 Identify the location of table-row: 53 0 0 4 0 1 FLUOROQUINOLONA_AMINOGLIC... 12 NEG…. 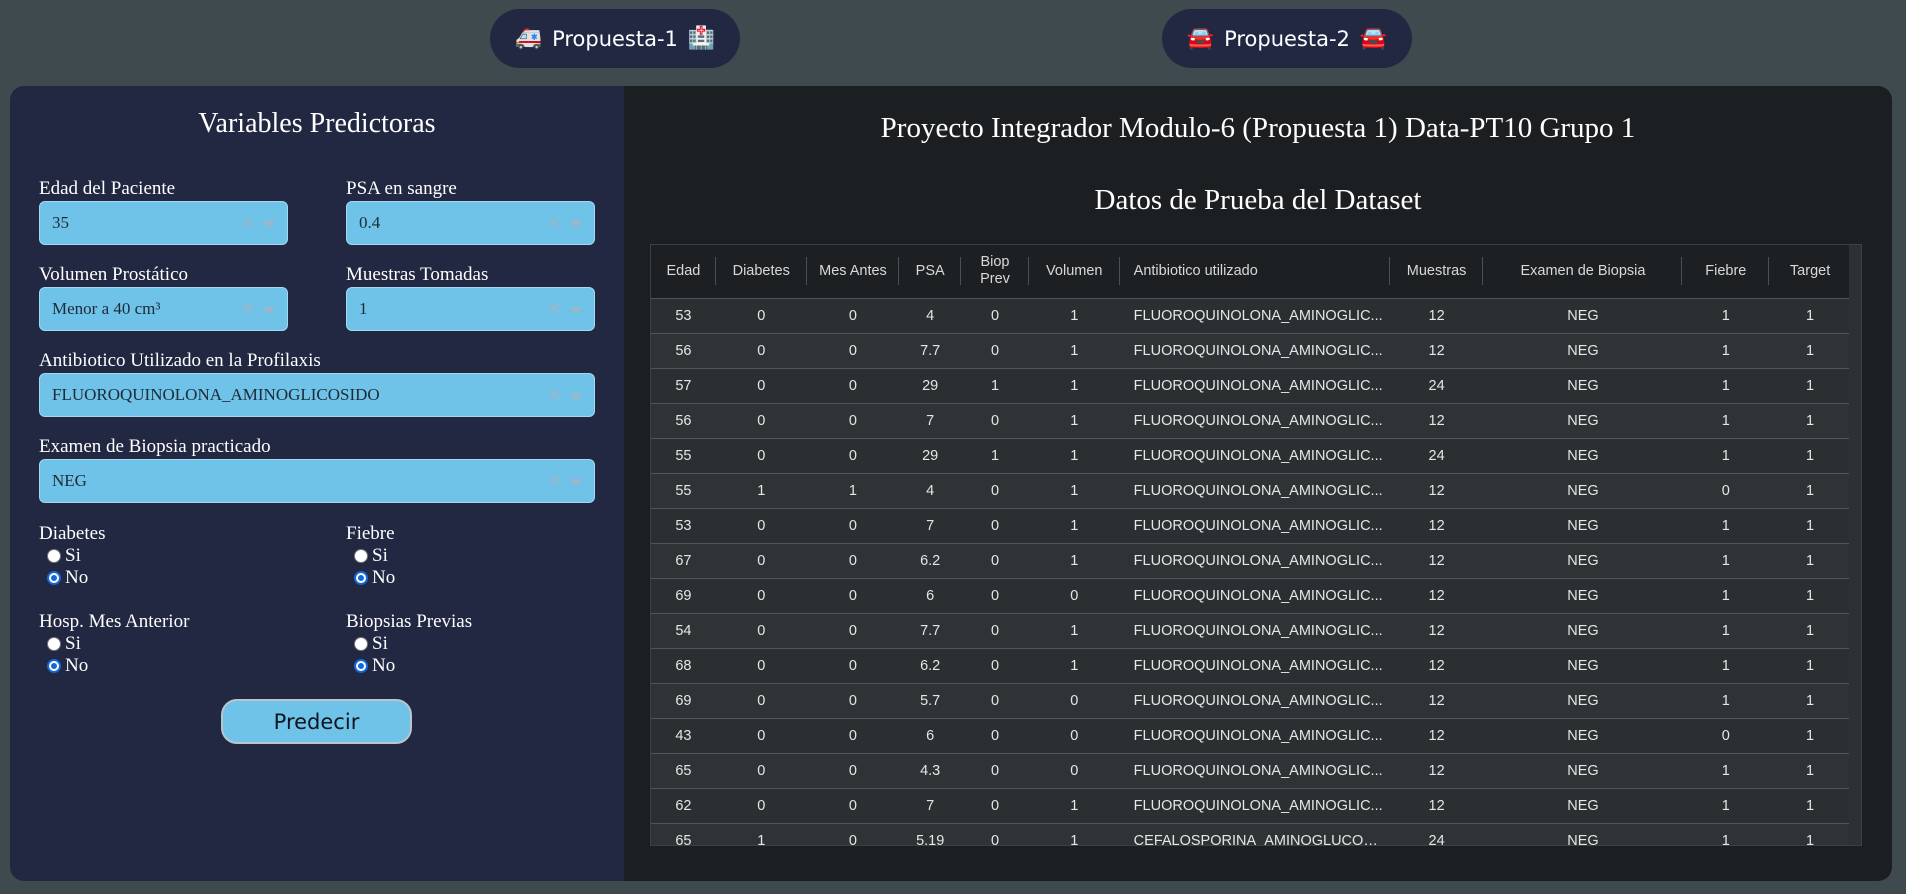
(1251, 315).